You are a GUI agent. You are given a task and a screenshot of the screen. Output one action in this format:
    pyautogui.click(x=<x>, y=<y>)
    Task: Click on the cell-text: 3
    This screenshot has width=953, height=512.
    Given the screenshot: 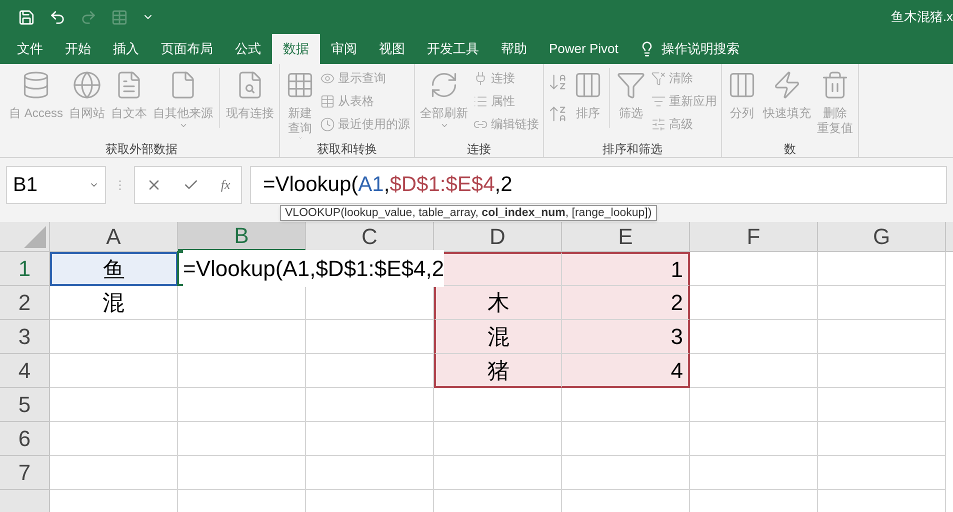 What is the action you would take?
    pyautogui.click(x=676, y=337)
    